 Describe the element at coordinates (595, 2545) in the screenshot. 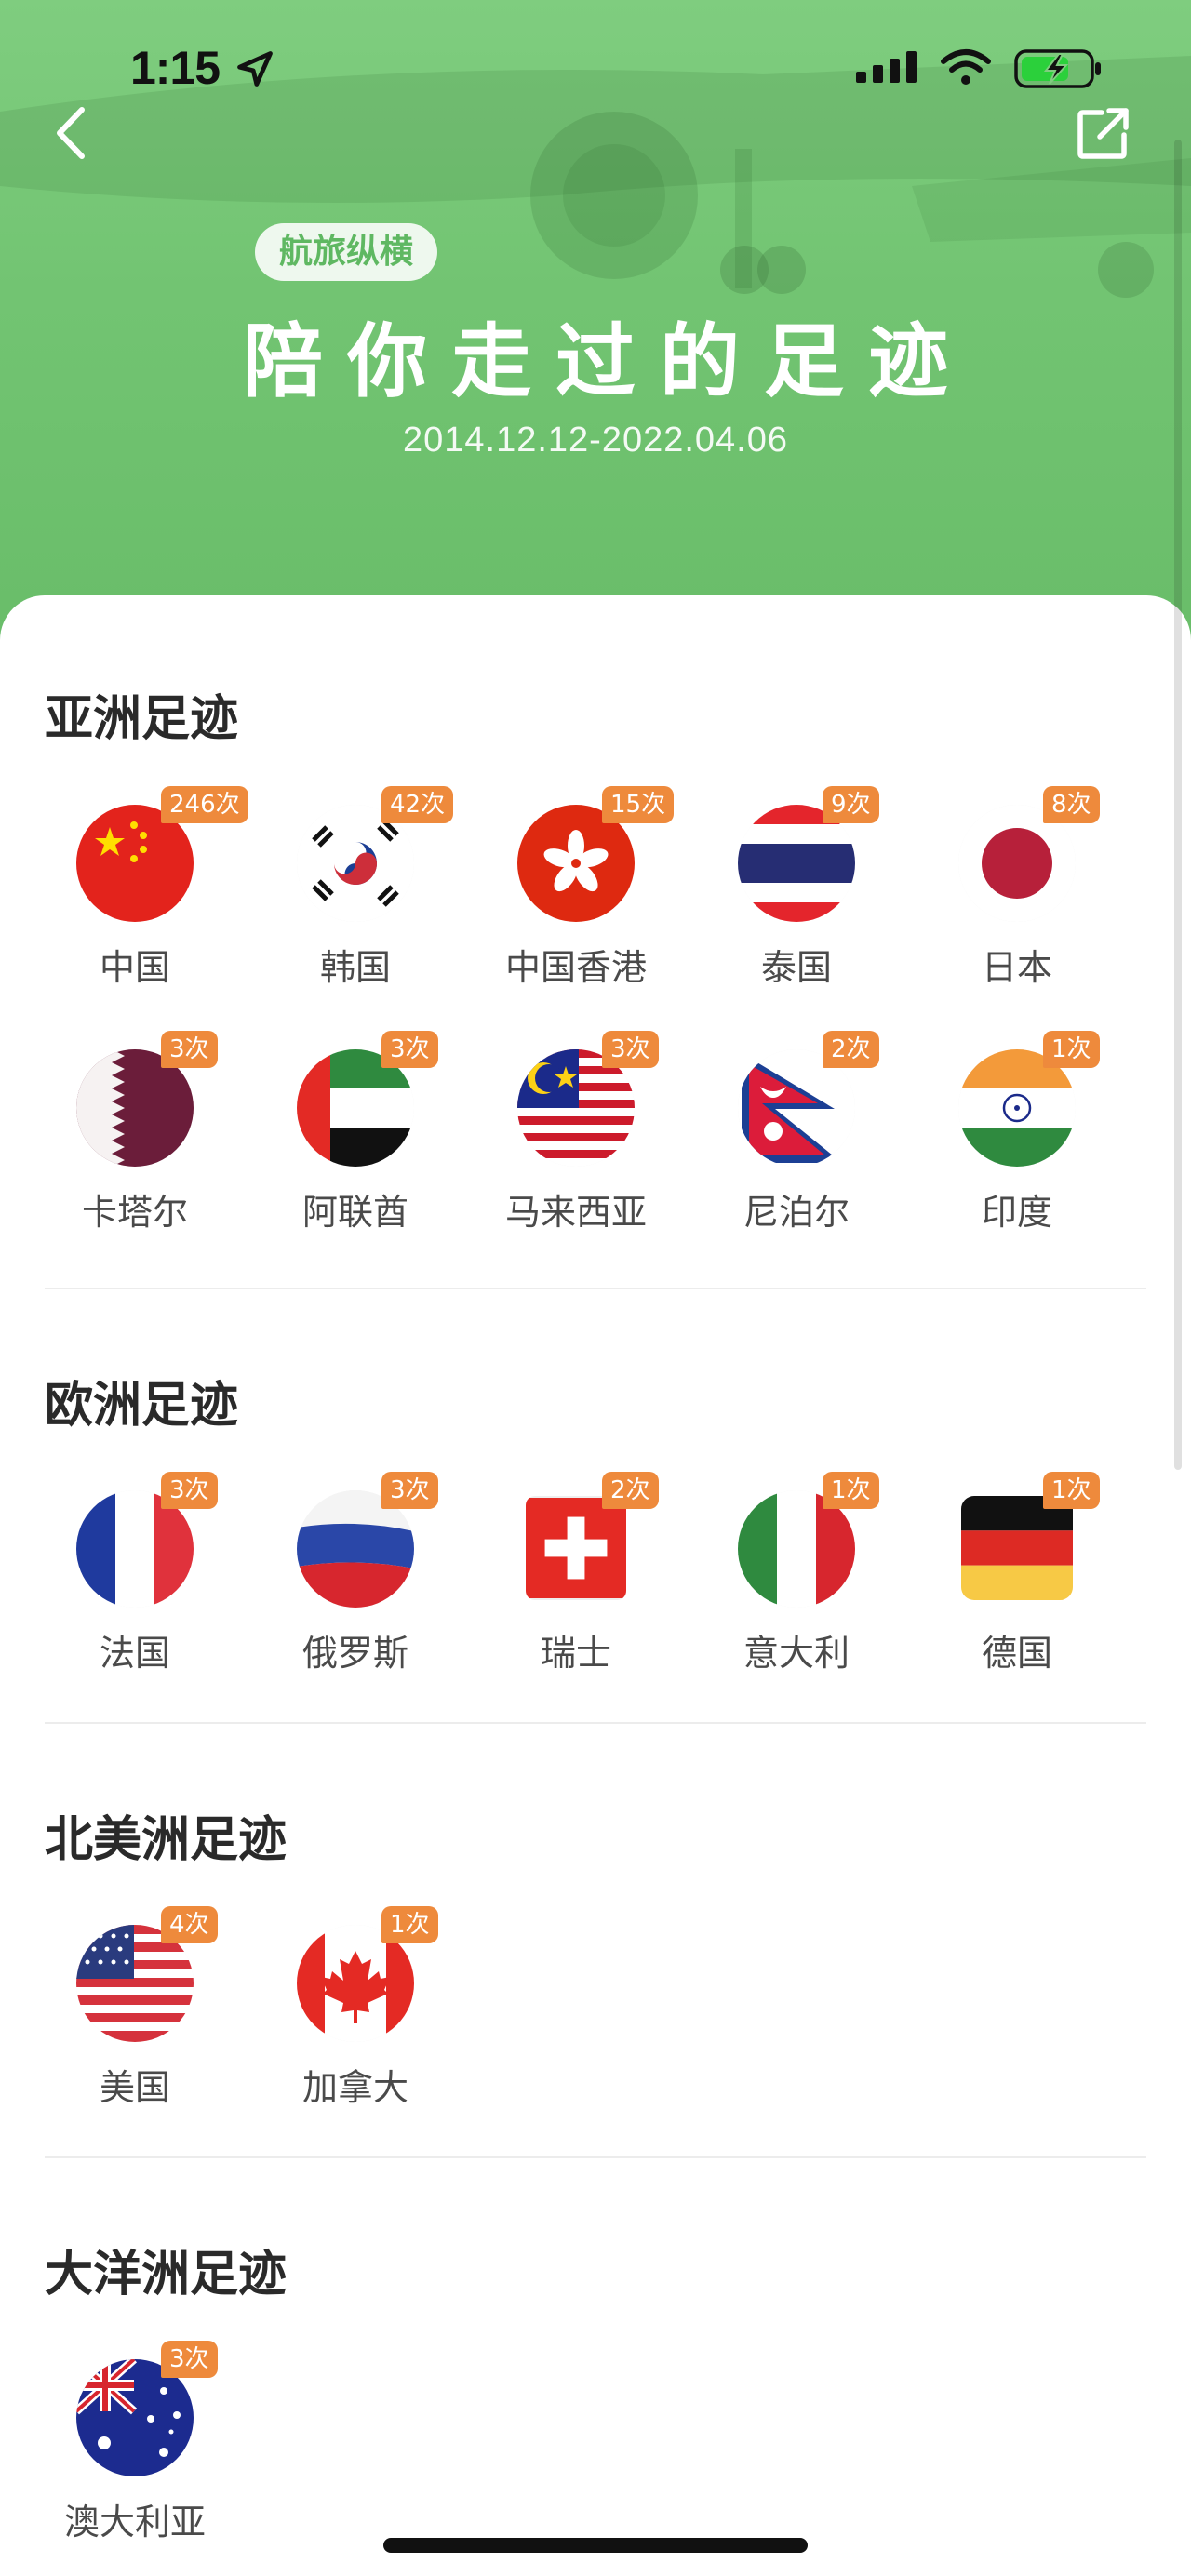

I see `home-indicator` at that location.